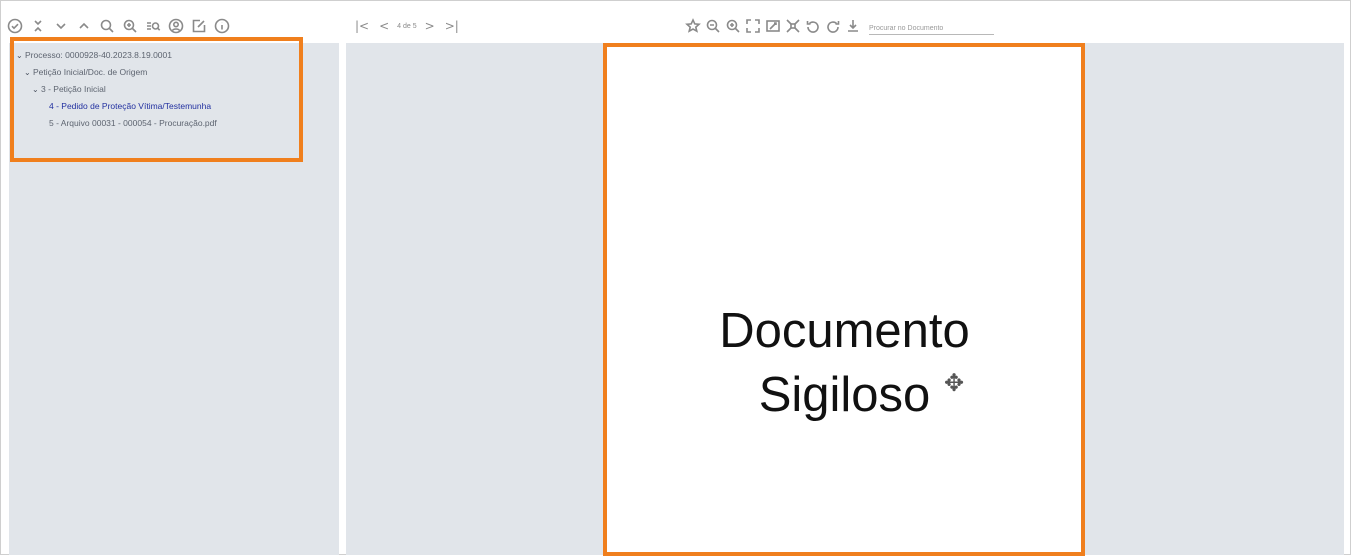  I want to click on move-cursor-icon: ✥, so click(954, 383).